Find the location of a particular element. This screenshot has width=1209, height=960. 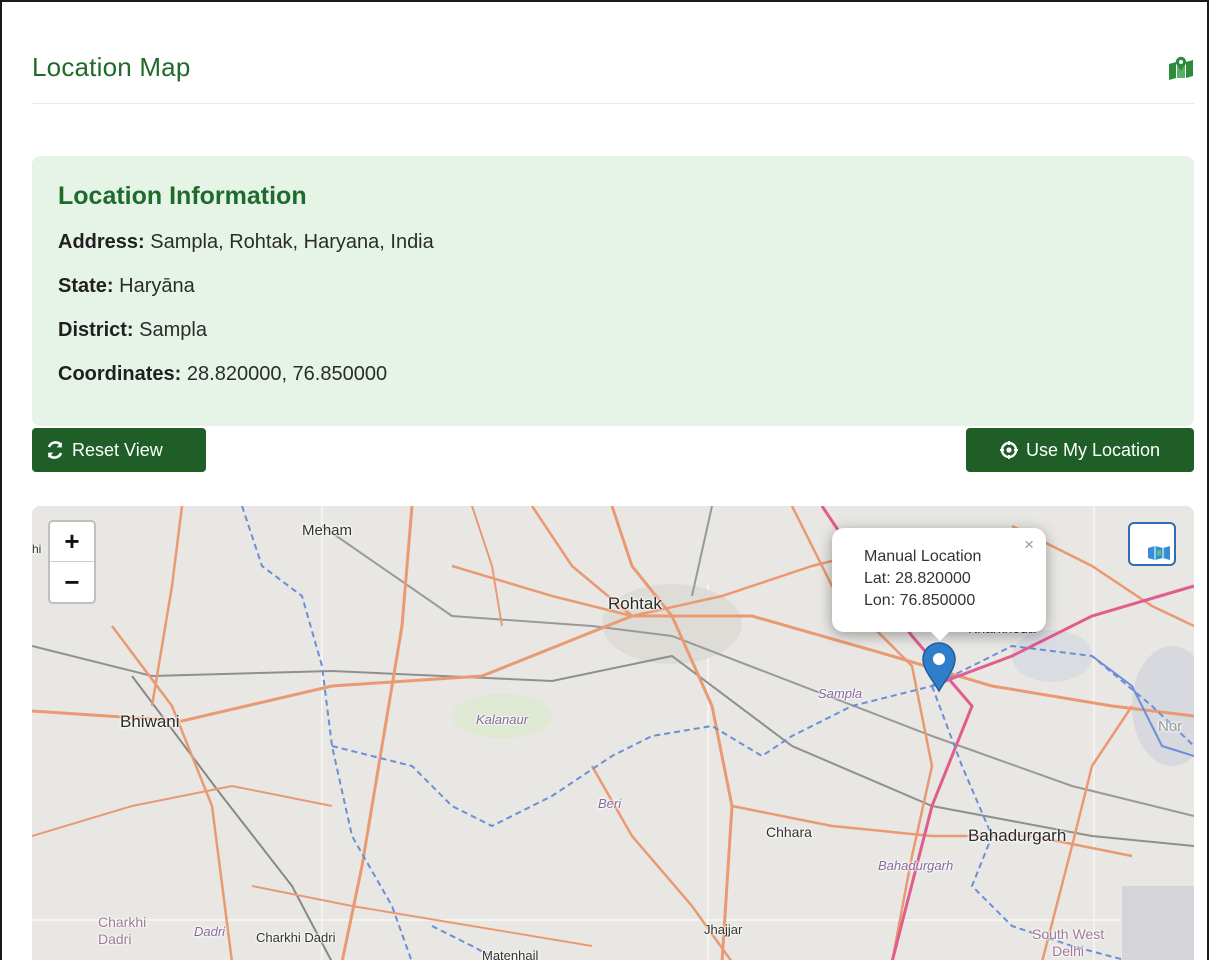

district-value: Sampla is located at coordinates (173, 330).